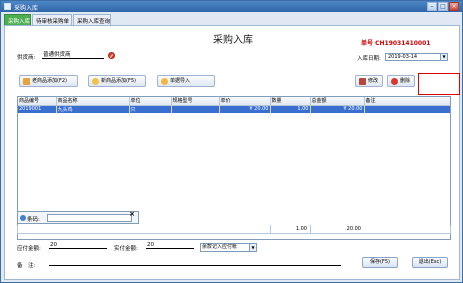  What do you see at coordinates (430, 262) in the screenshot?
I see `exit-button: 退出(Esc)` at bounding box center [430, 262].